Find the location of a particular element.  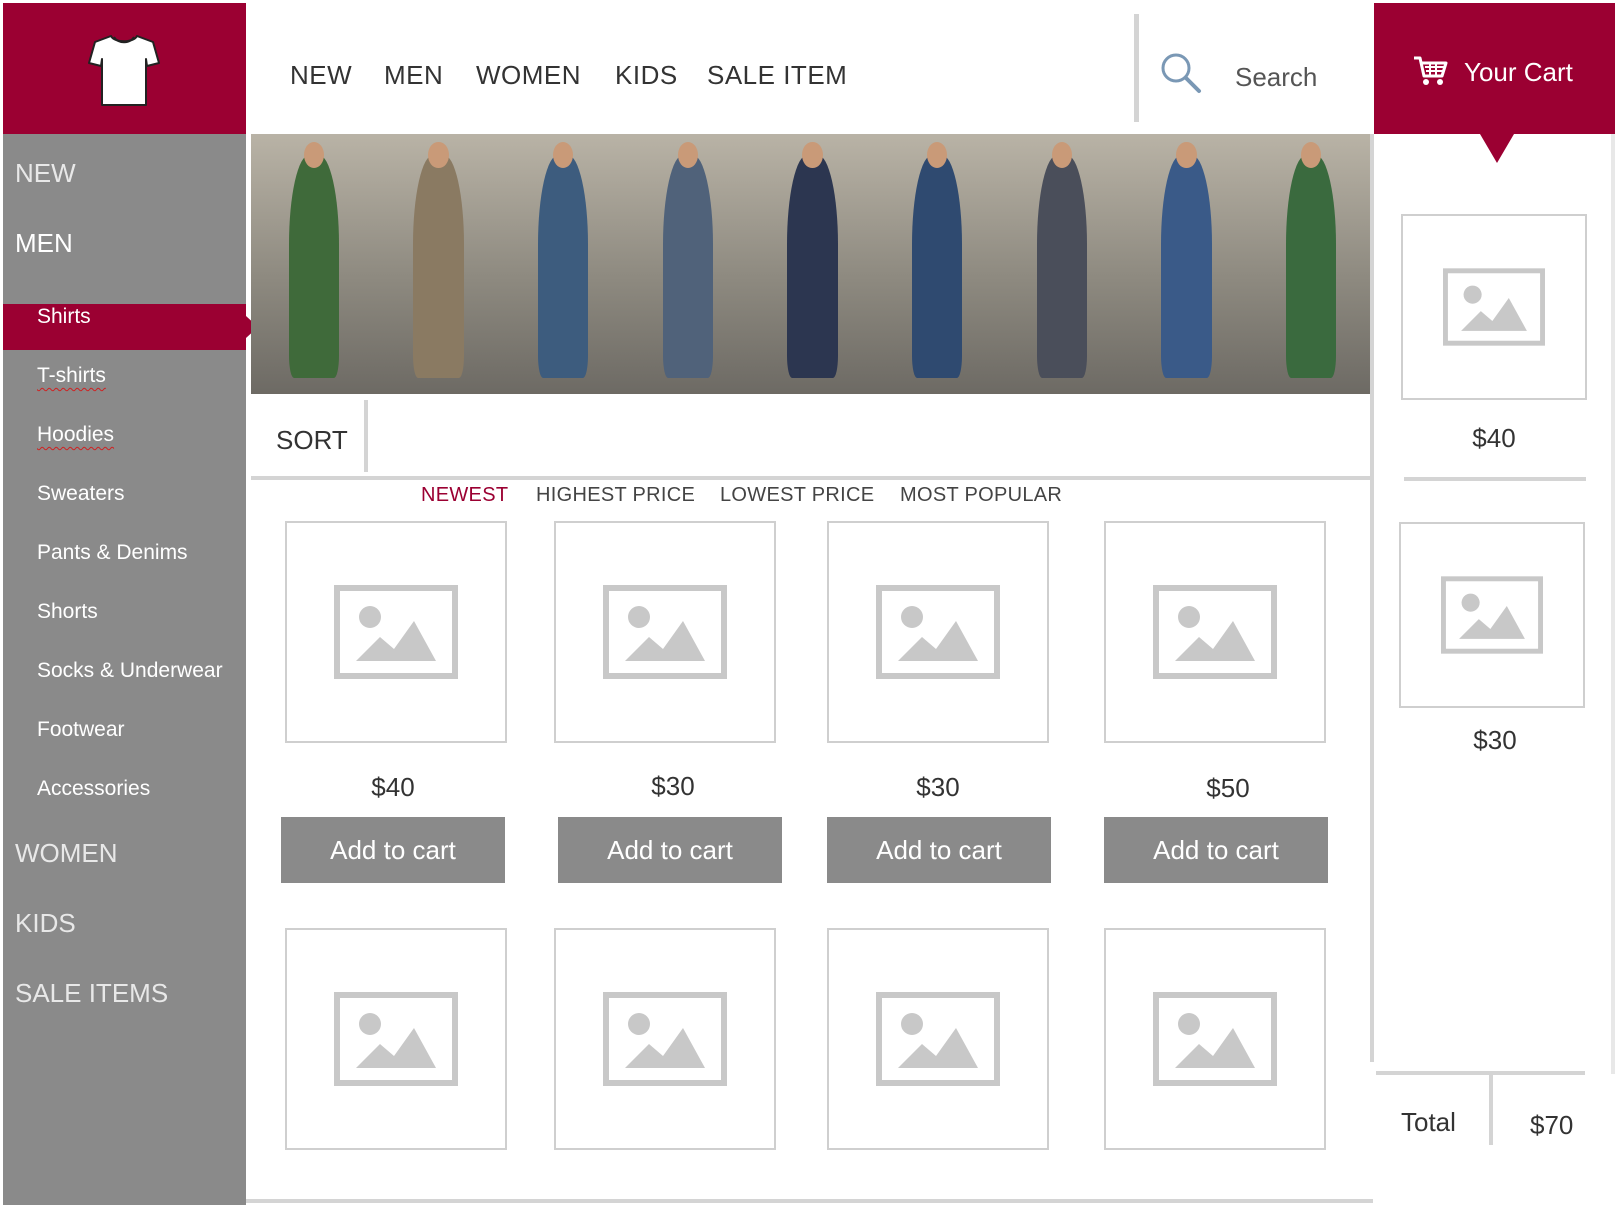

cart-button: Your Cart is located at coordinates (1494, 68).